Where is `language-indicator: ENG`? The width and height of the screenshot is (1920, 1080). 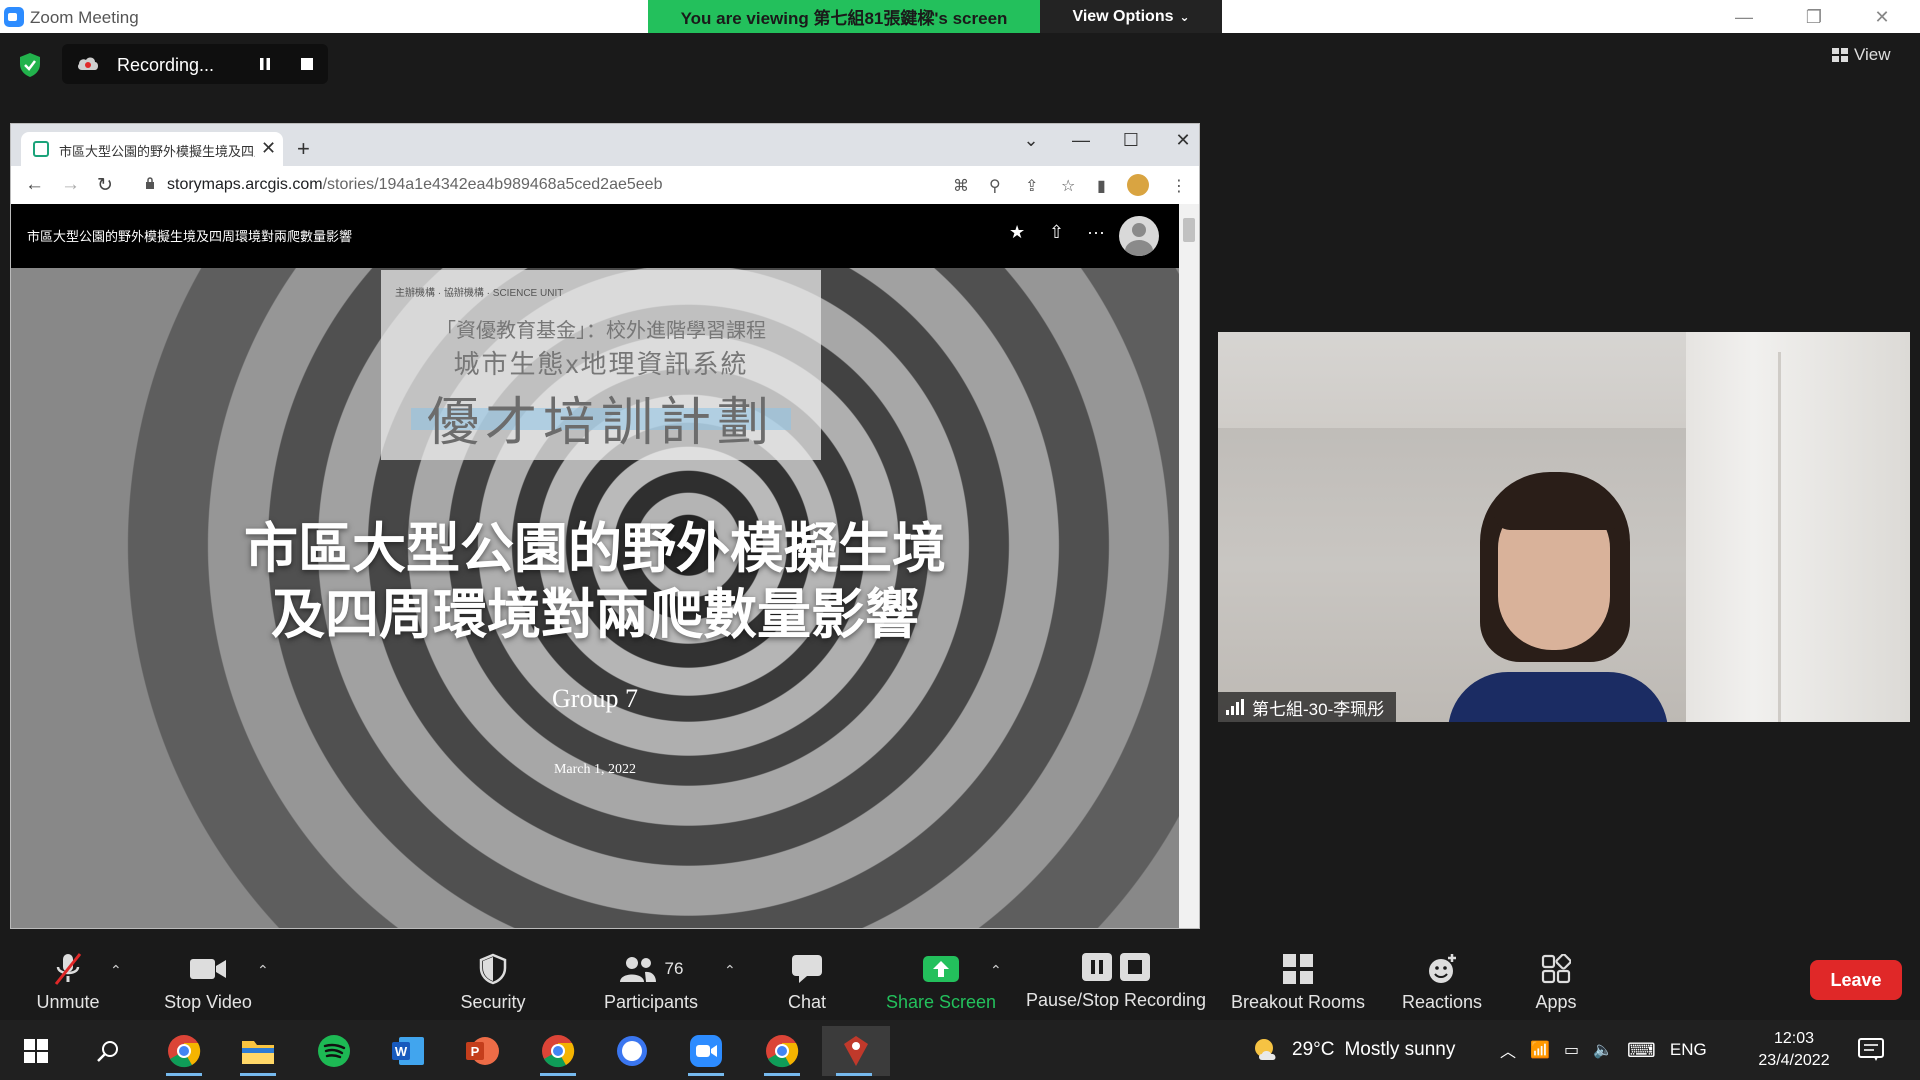
language-indicator: ENG is located at coordinates (1688, 1050).